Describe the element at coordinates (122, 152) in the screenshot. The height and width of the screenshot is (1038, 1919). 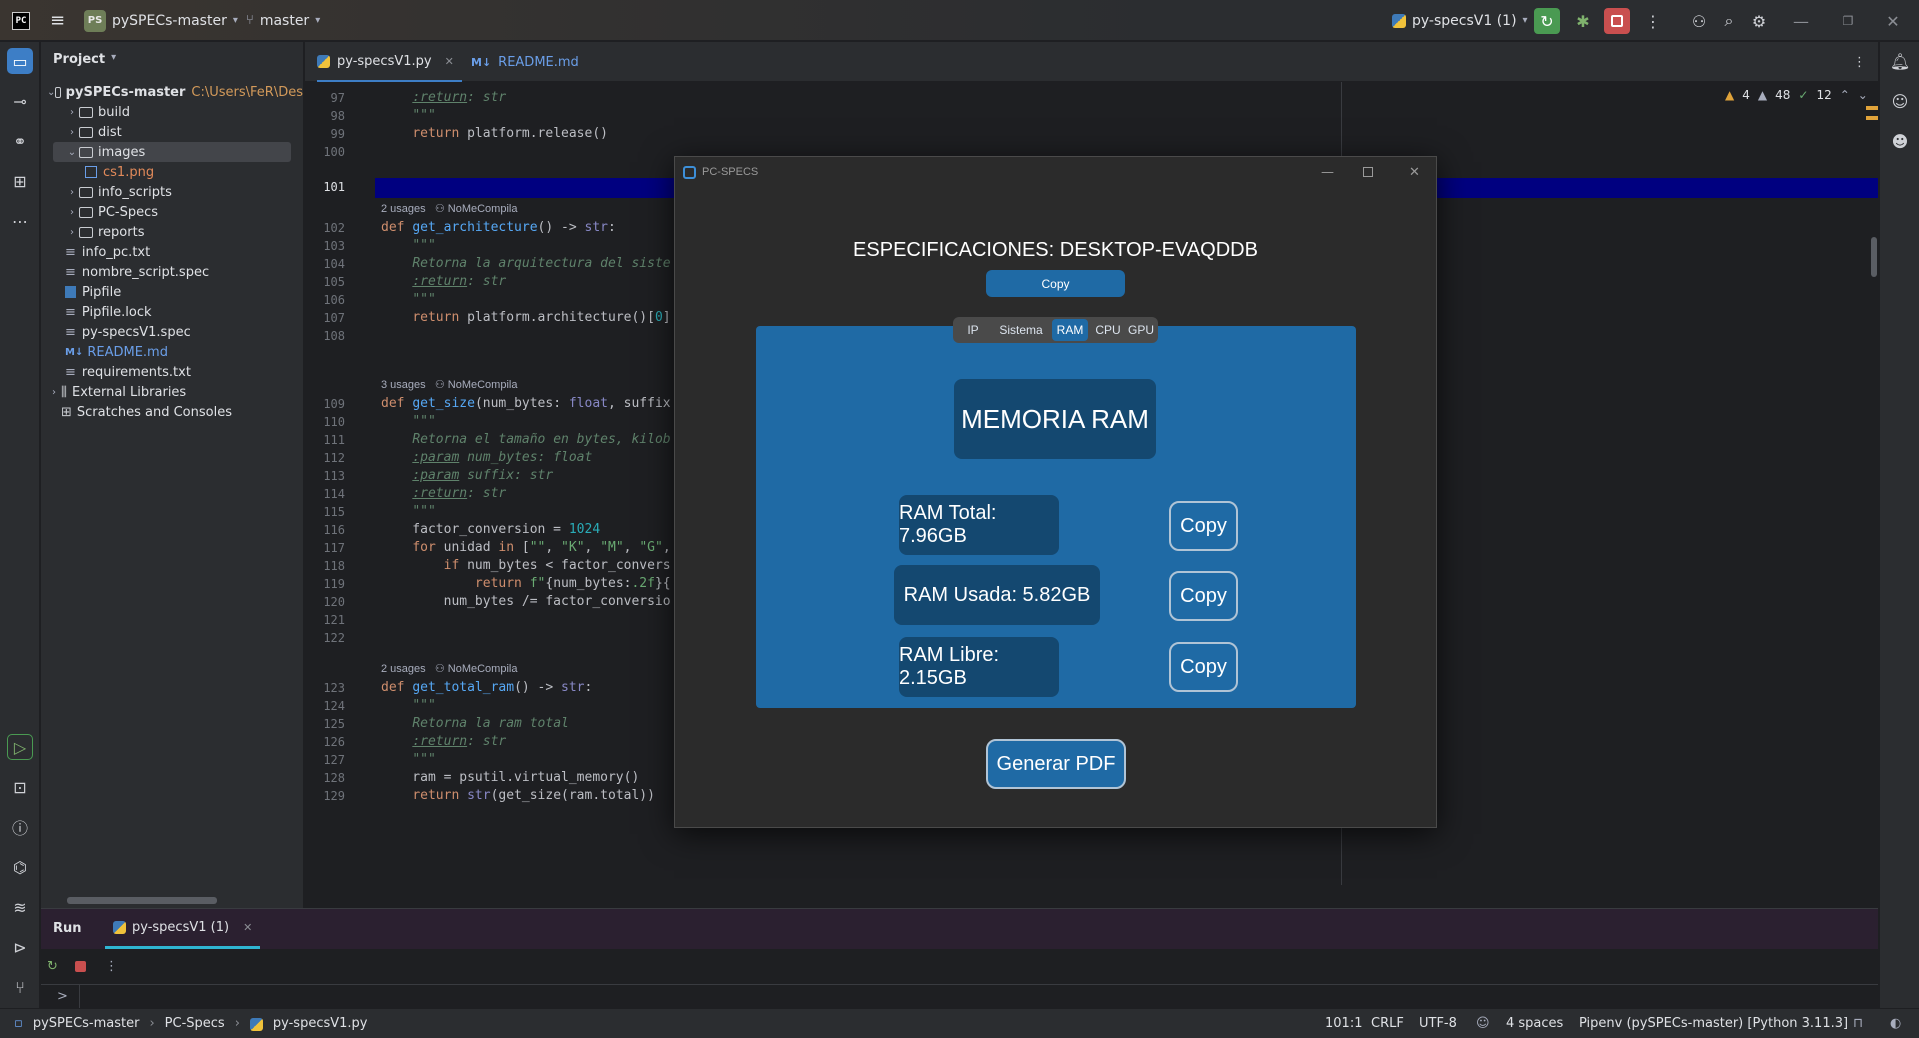
I see `tree-item-label: images` at that location.